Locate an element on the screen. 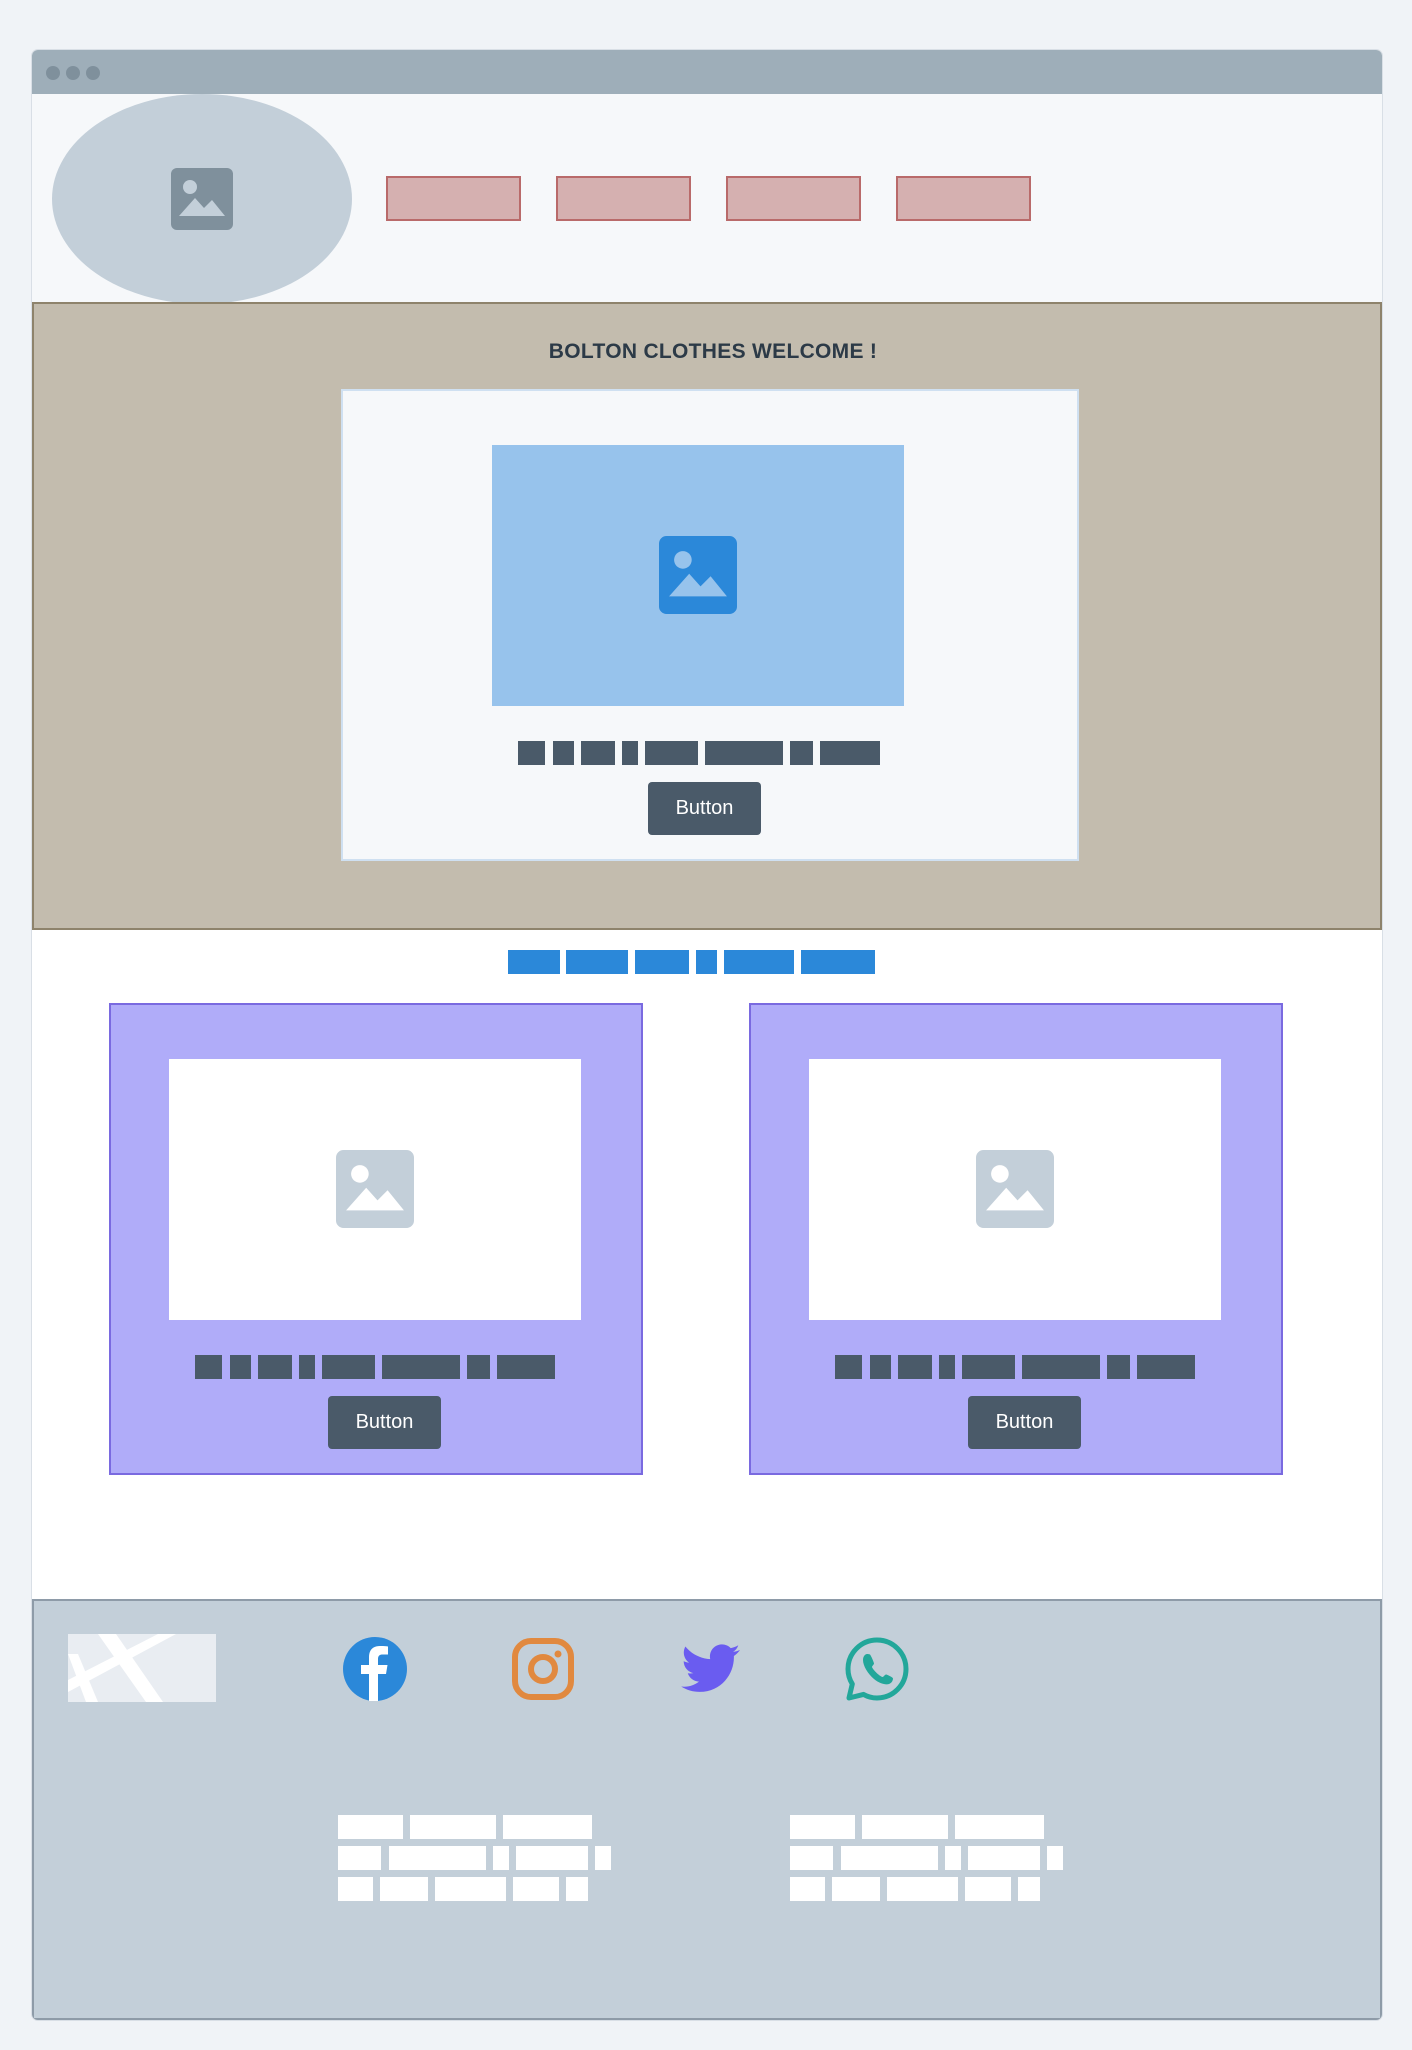 The image size is (1412, 2050). window-titlebar is located at coordinates (707, 72).